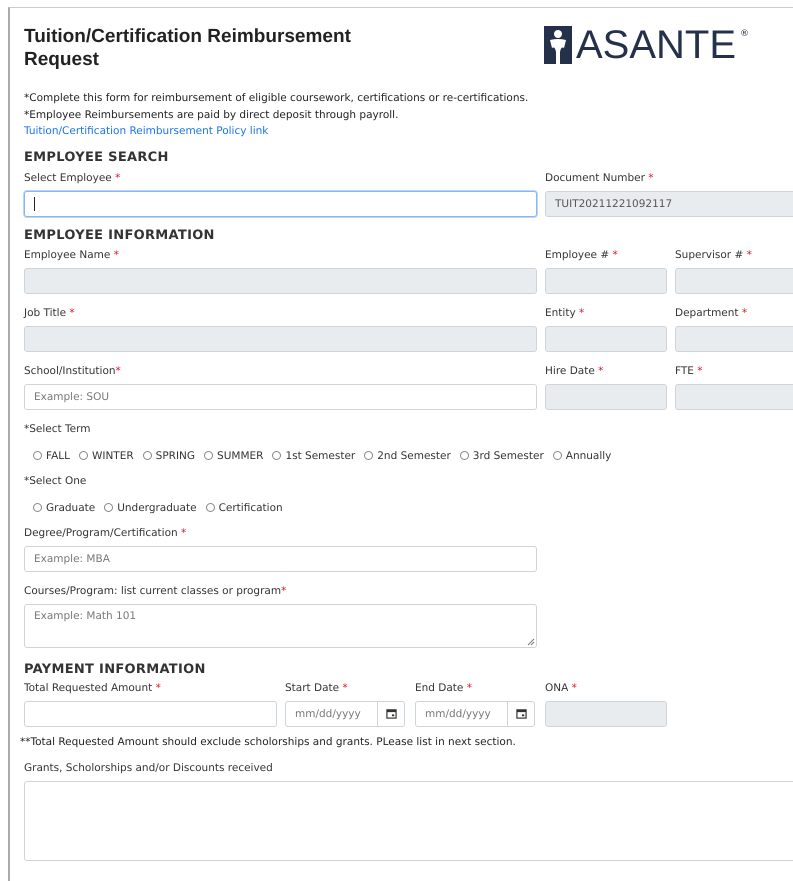 Image resolution: width=793 pixels, height=881 pixels. Describe the element at coordinates (316, 687) in the screenshot. I see `field-label: Start Date *` at that location.